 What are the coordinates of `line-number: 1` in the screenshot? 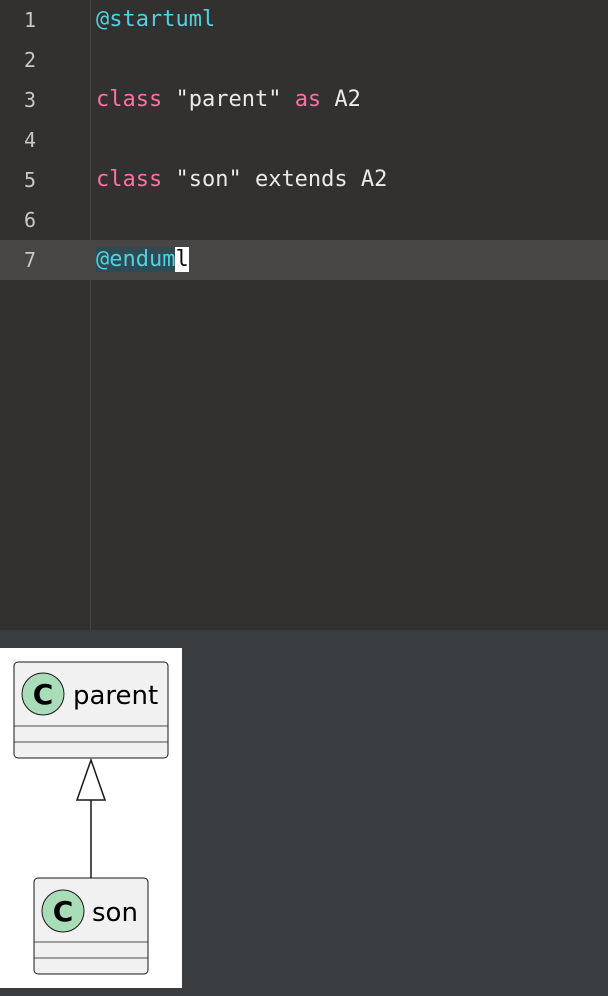 It's located at (30, 20).